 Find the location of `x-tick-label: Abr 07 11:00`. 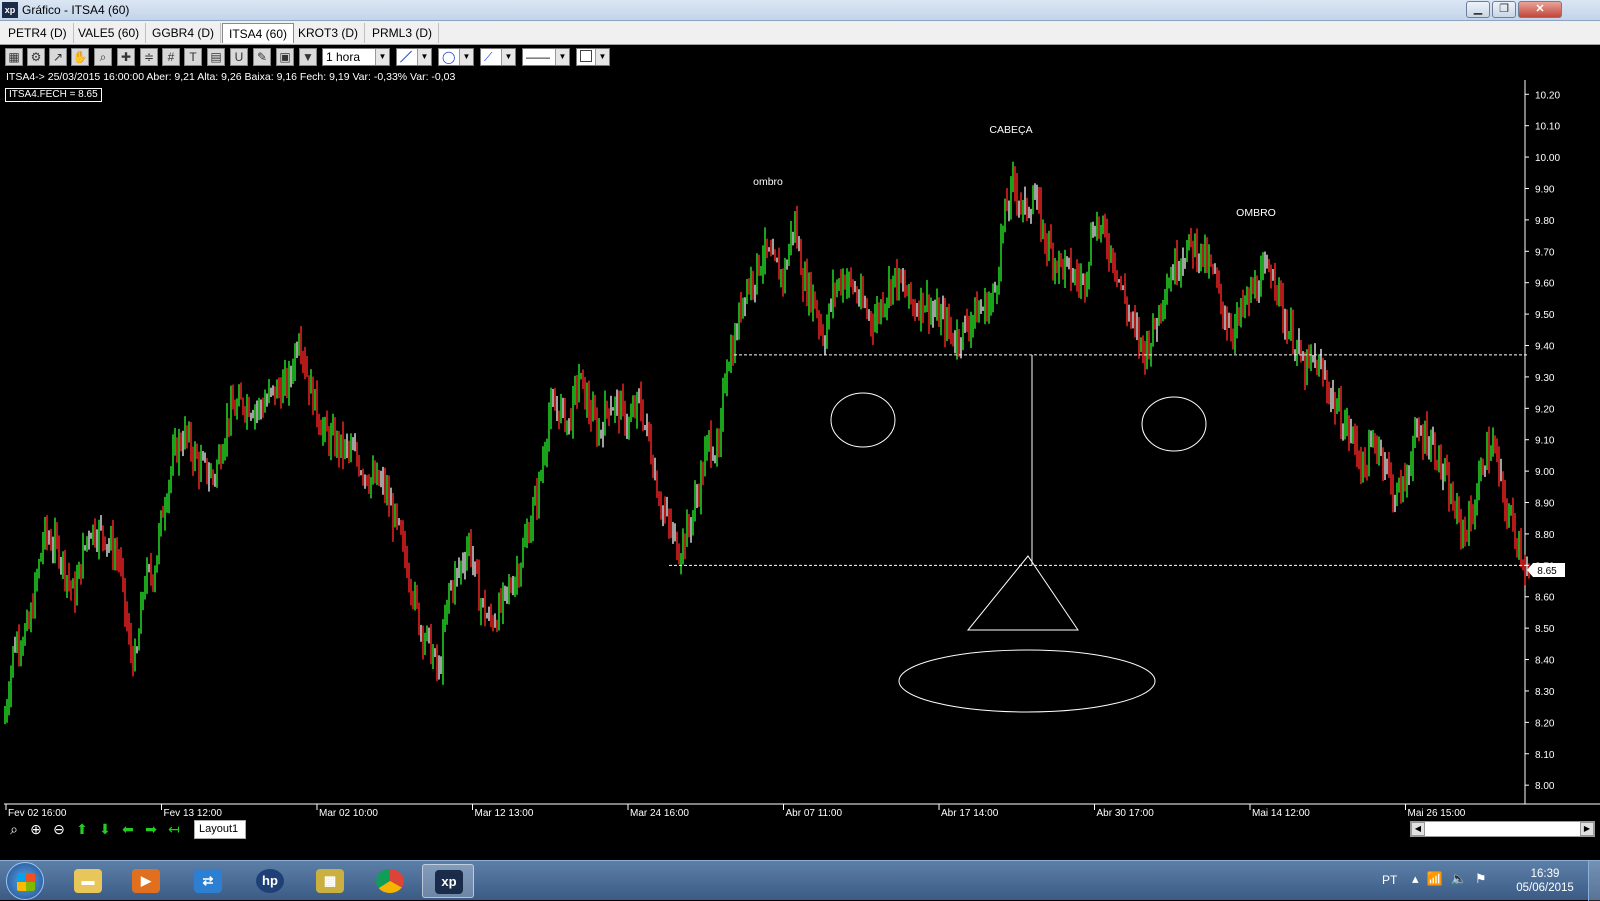

x-tick-label: Abr 07 11:00 is located at coordinates (814, 813).